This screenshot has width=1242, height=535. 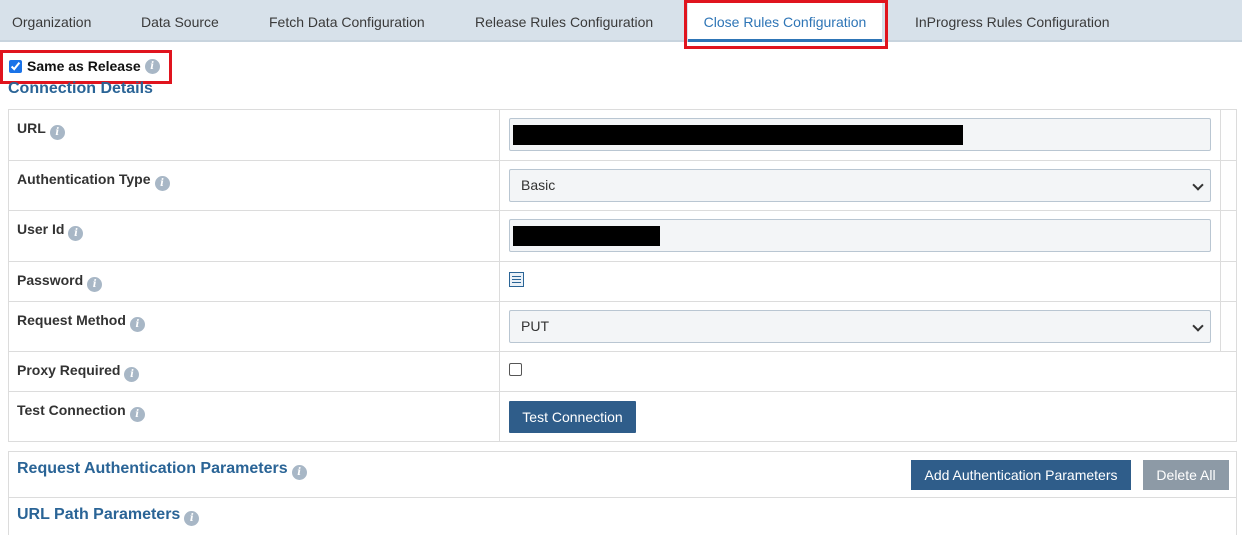 I want to click on tab-inprogress-rules-configuration: InProgress Rules Configuration, so click(x=1012, y=21).